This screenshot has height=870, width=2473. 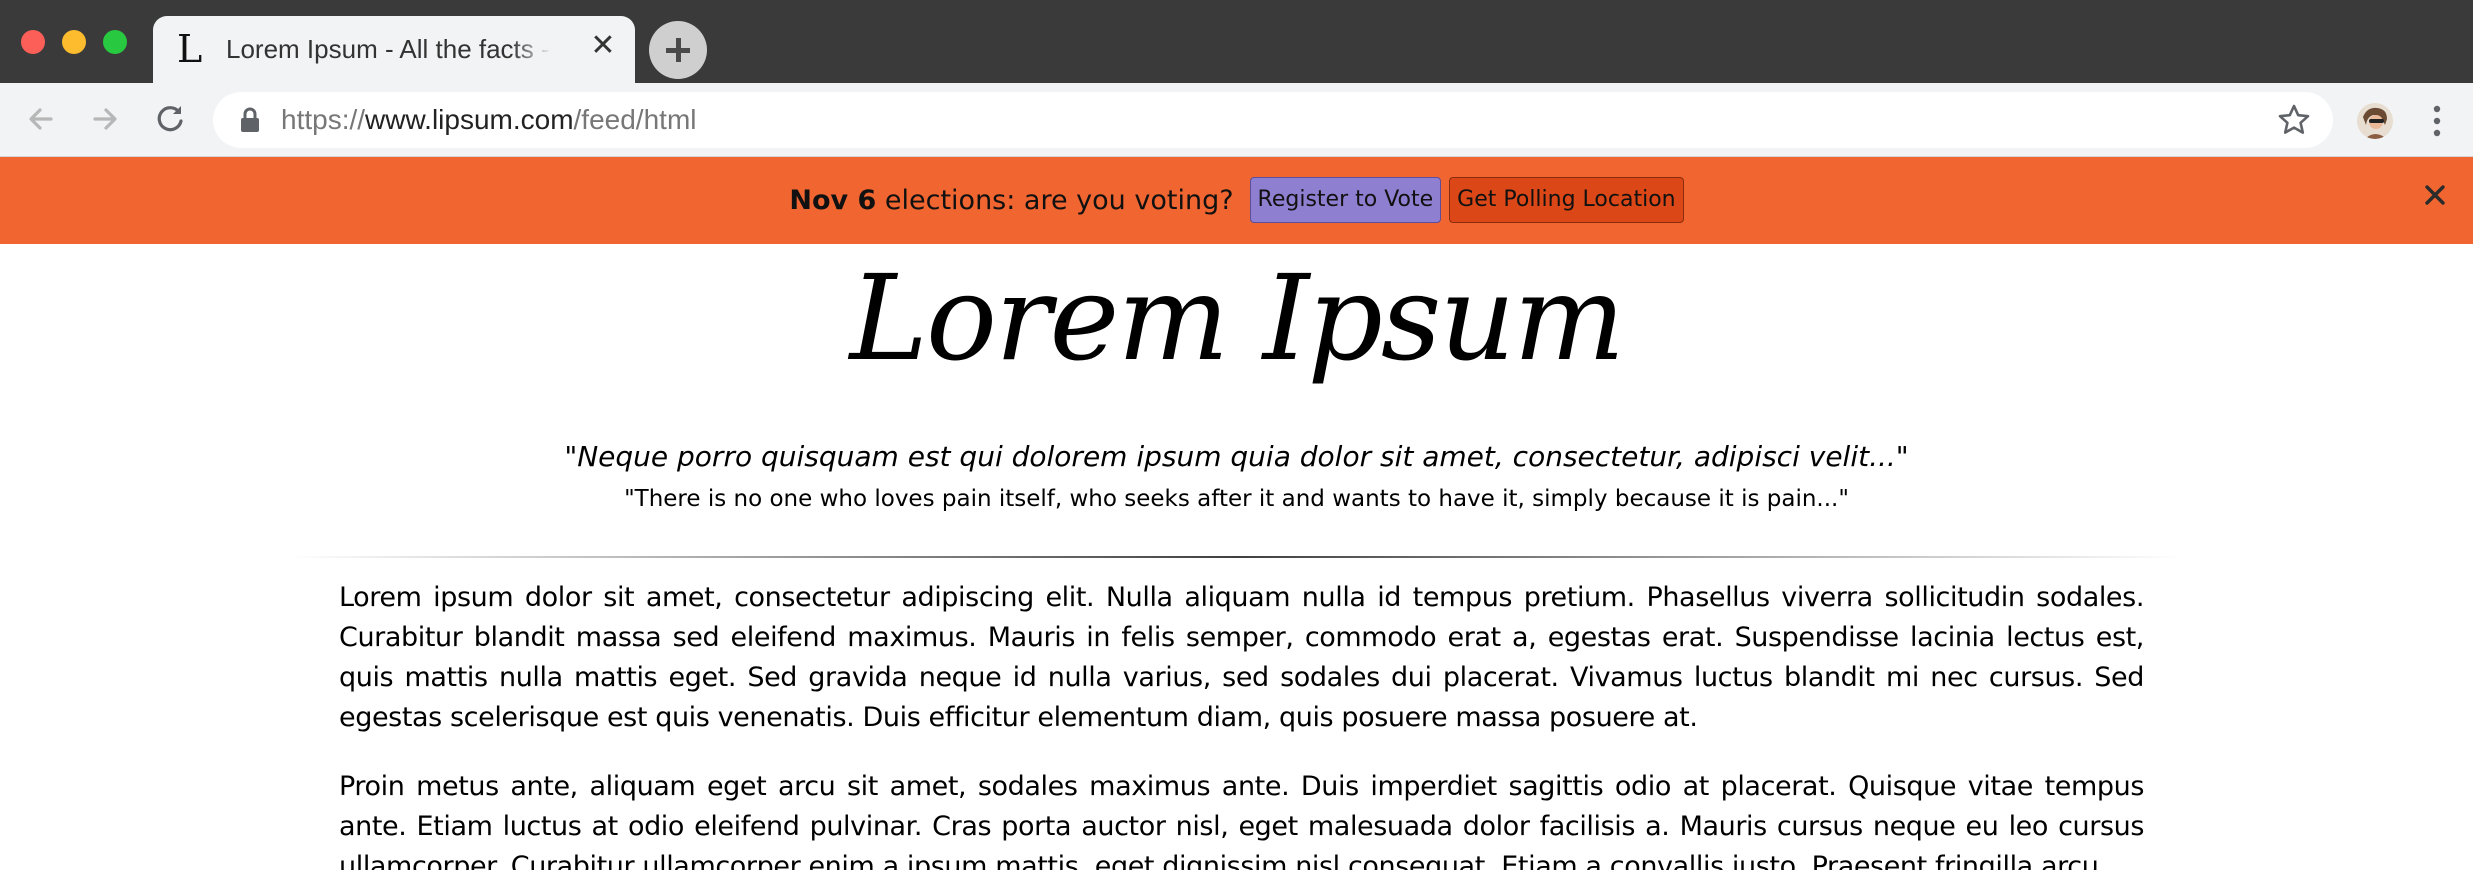 I want to click on url-scheme: https://, so click(x=323, y=119).